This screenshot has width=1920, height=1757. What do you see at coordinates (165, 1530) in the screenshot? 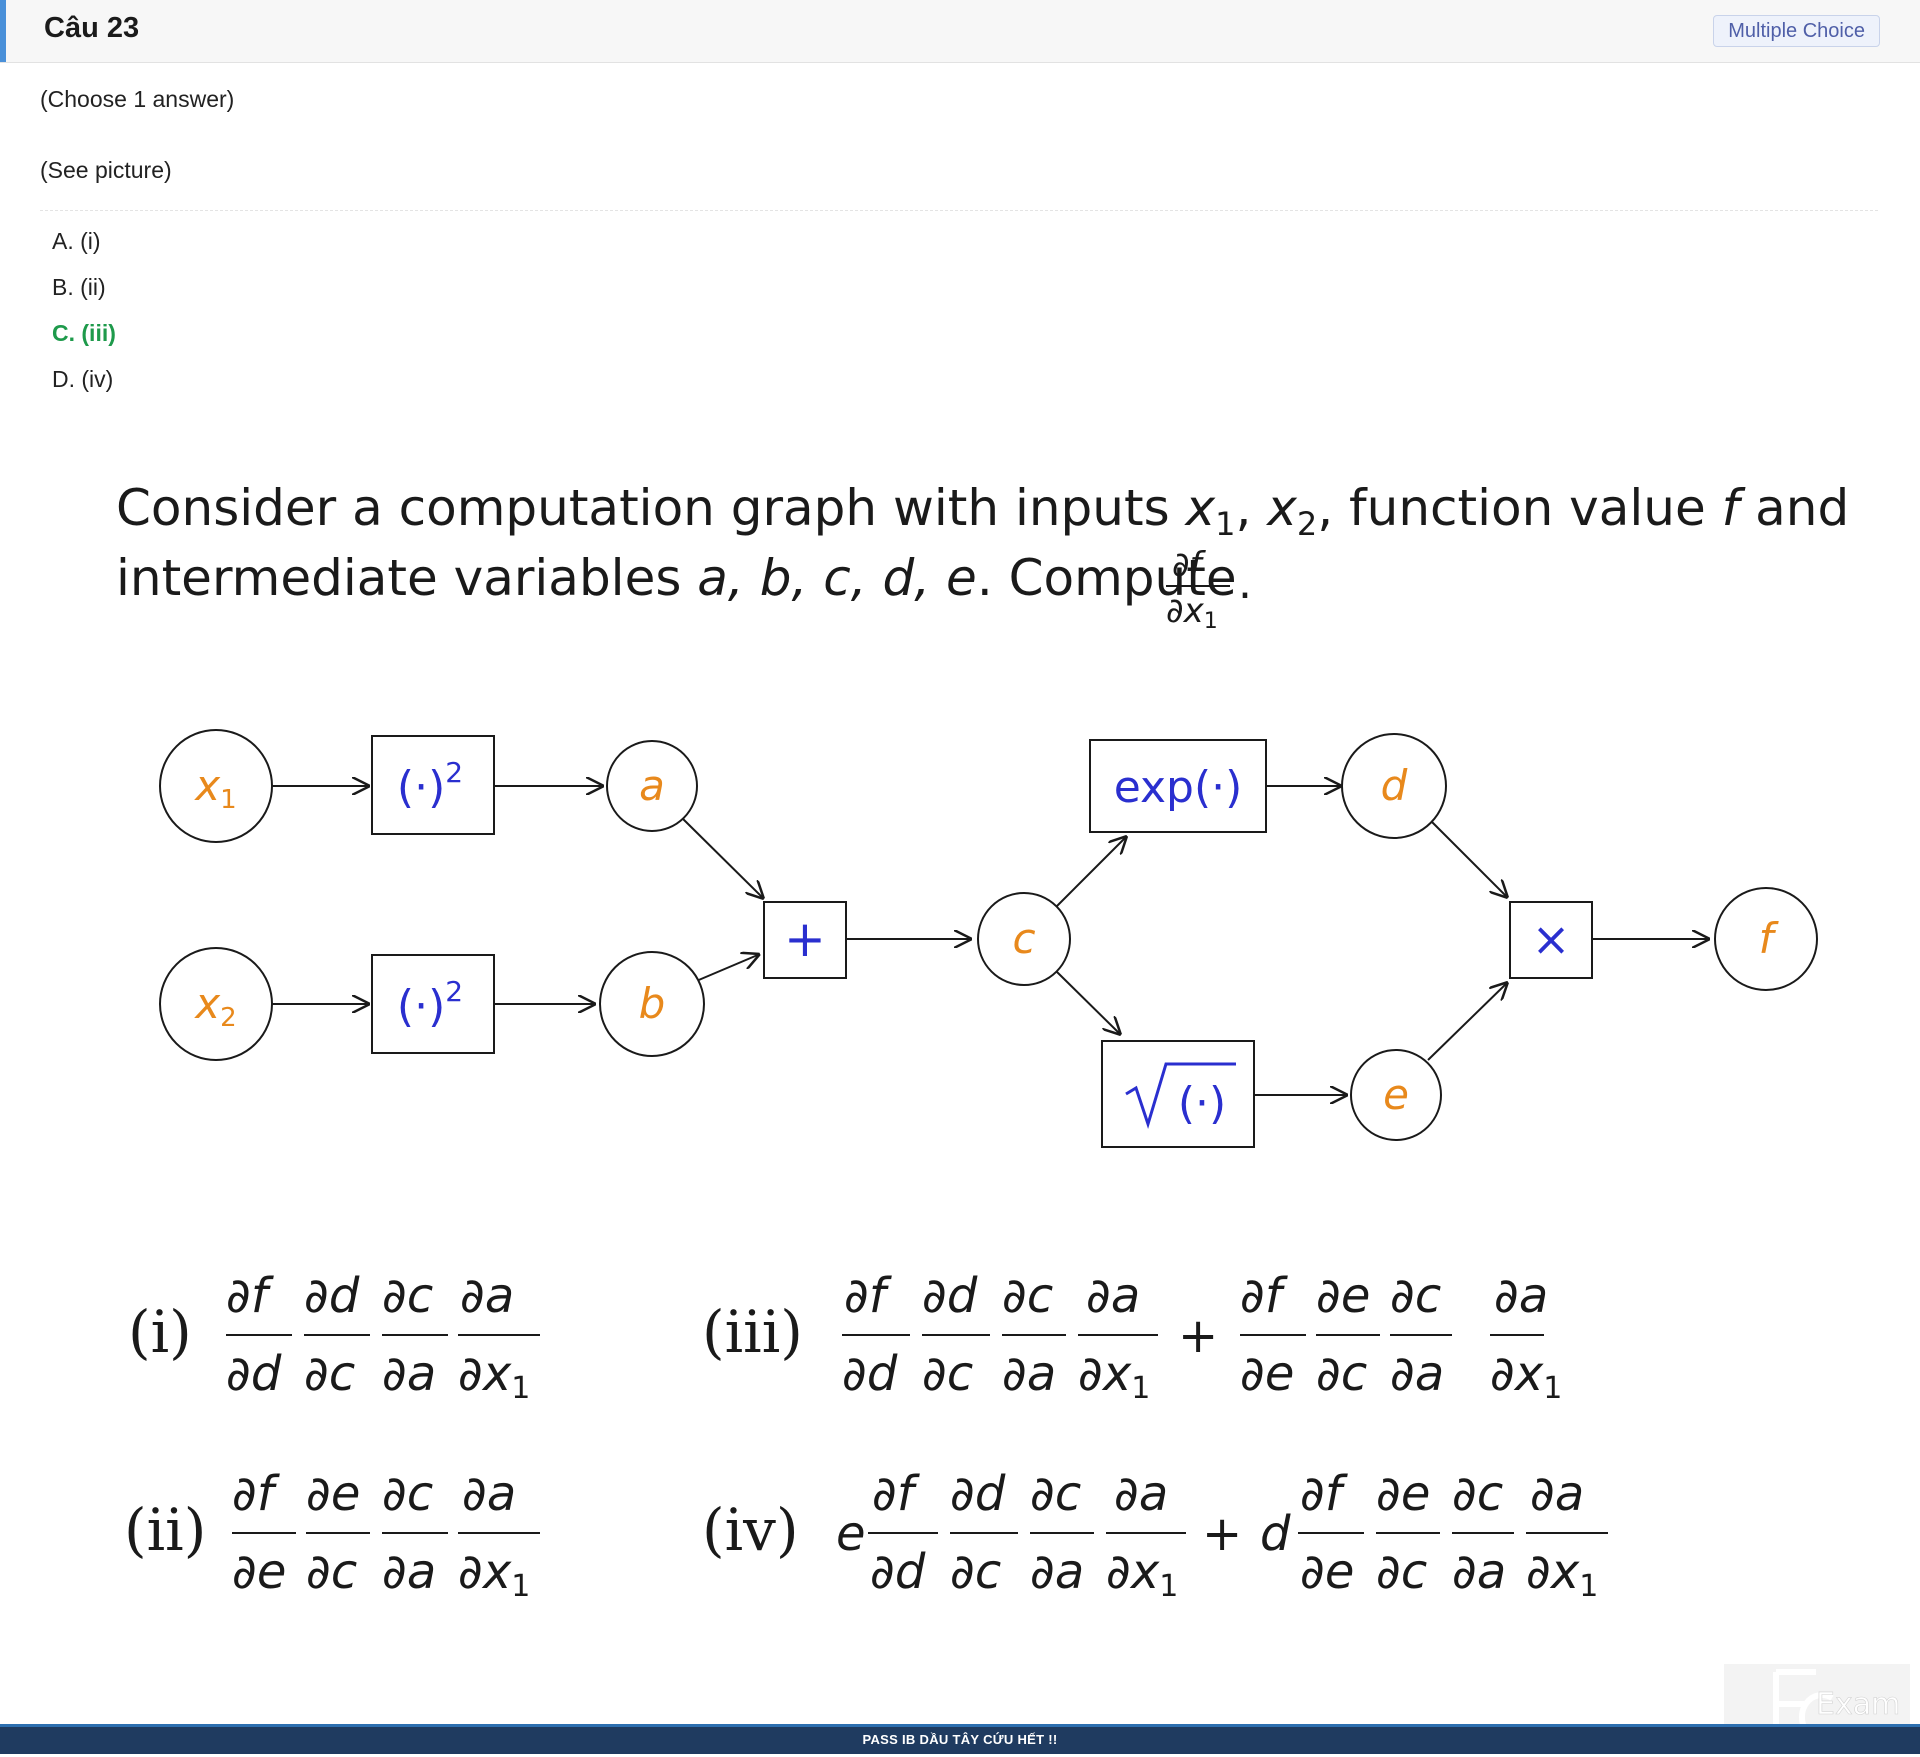
I see `formula-label-ii: (ii)` at bounding box center [165, 1530].